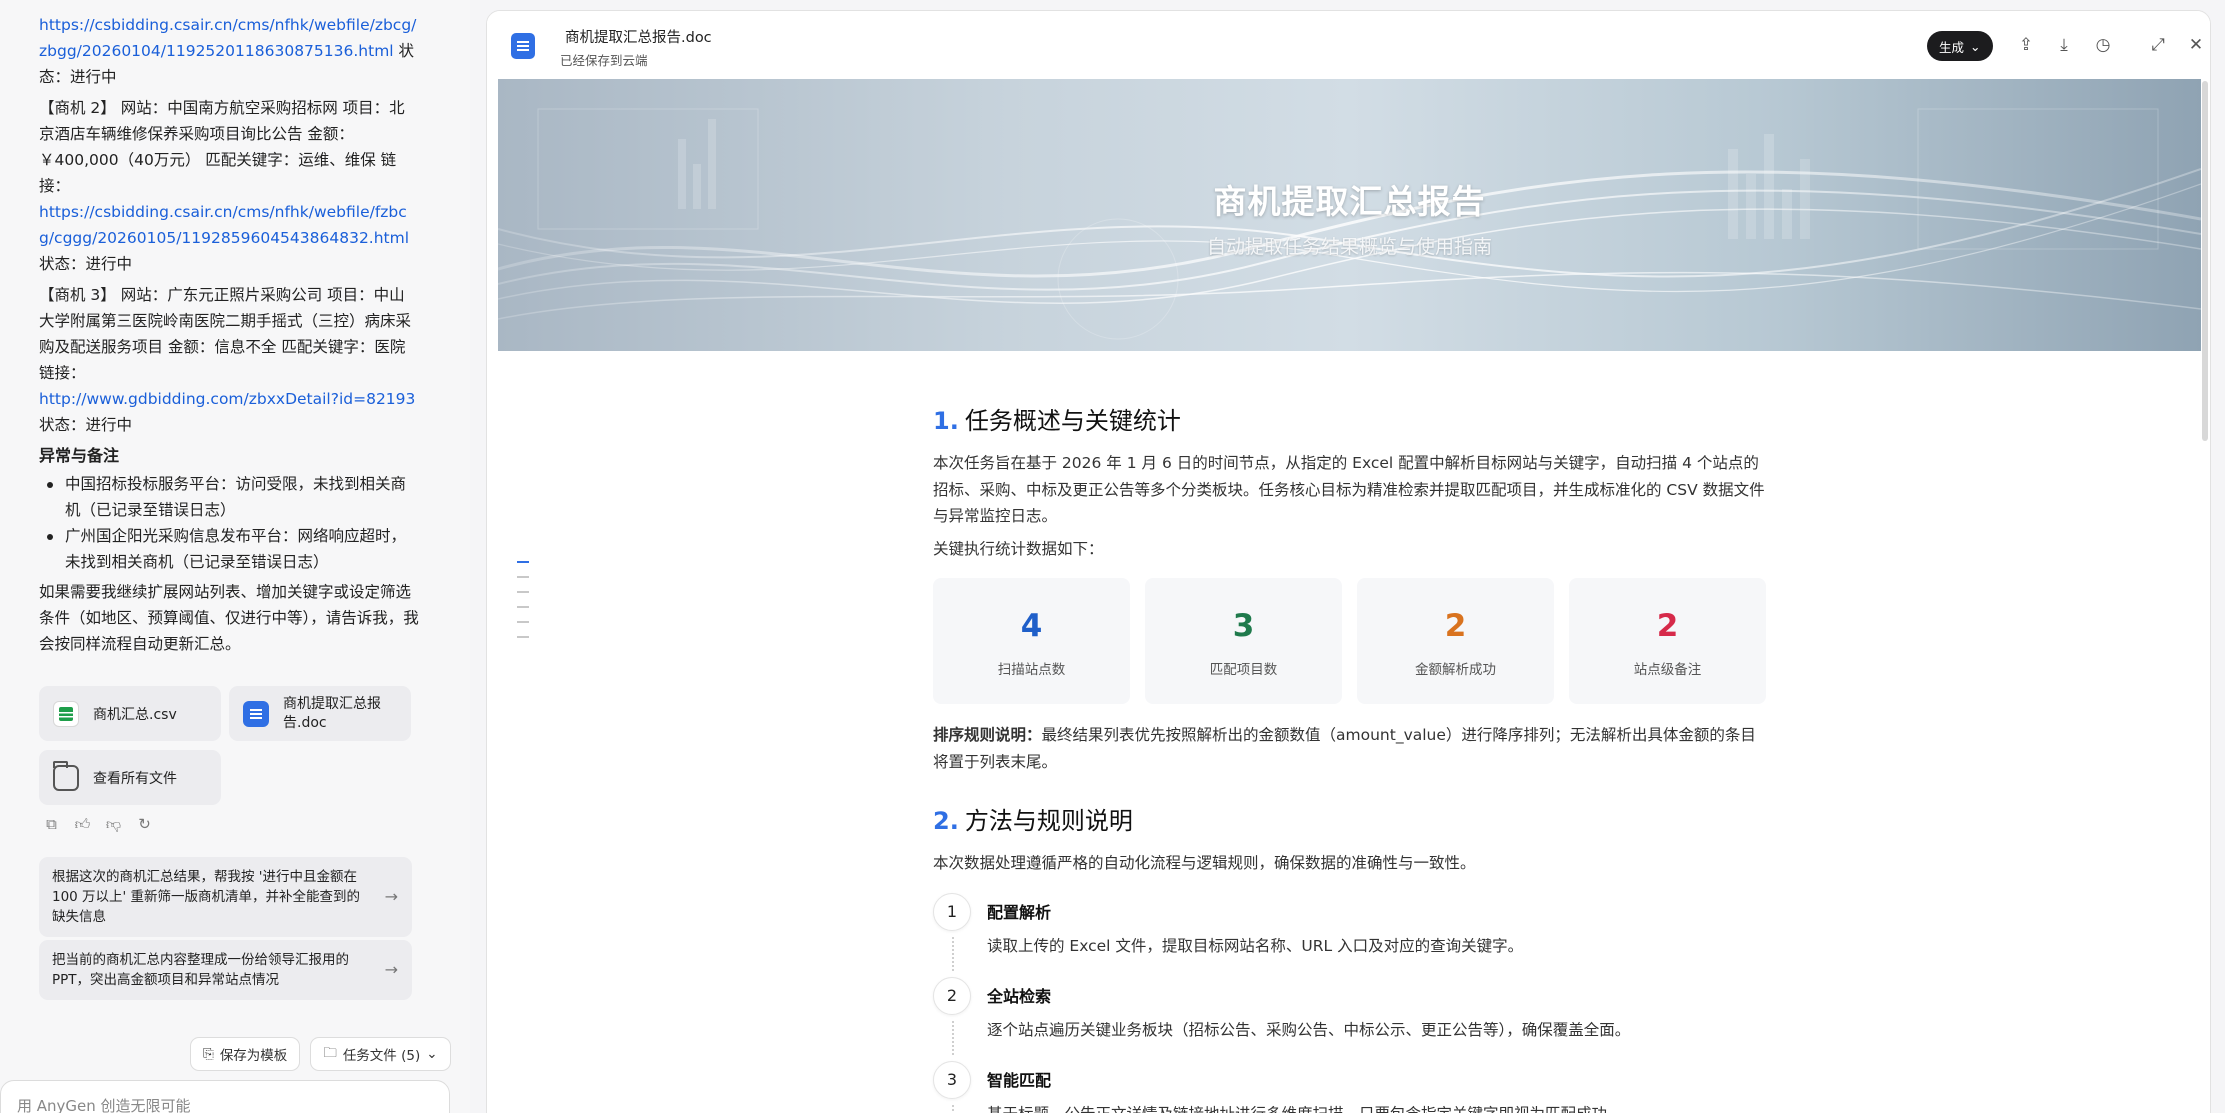 This screenshot has width=2225, height=1113. Describe the element at coordinates (245, 1054) in the screenshot. I see `save-template-button: ⎘ 保存为模板` at that location.